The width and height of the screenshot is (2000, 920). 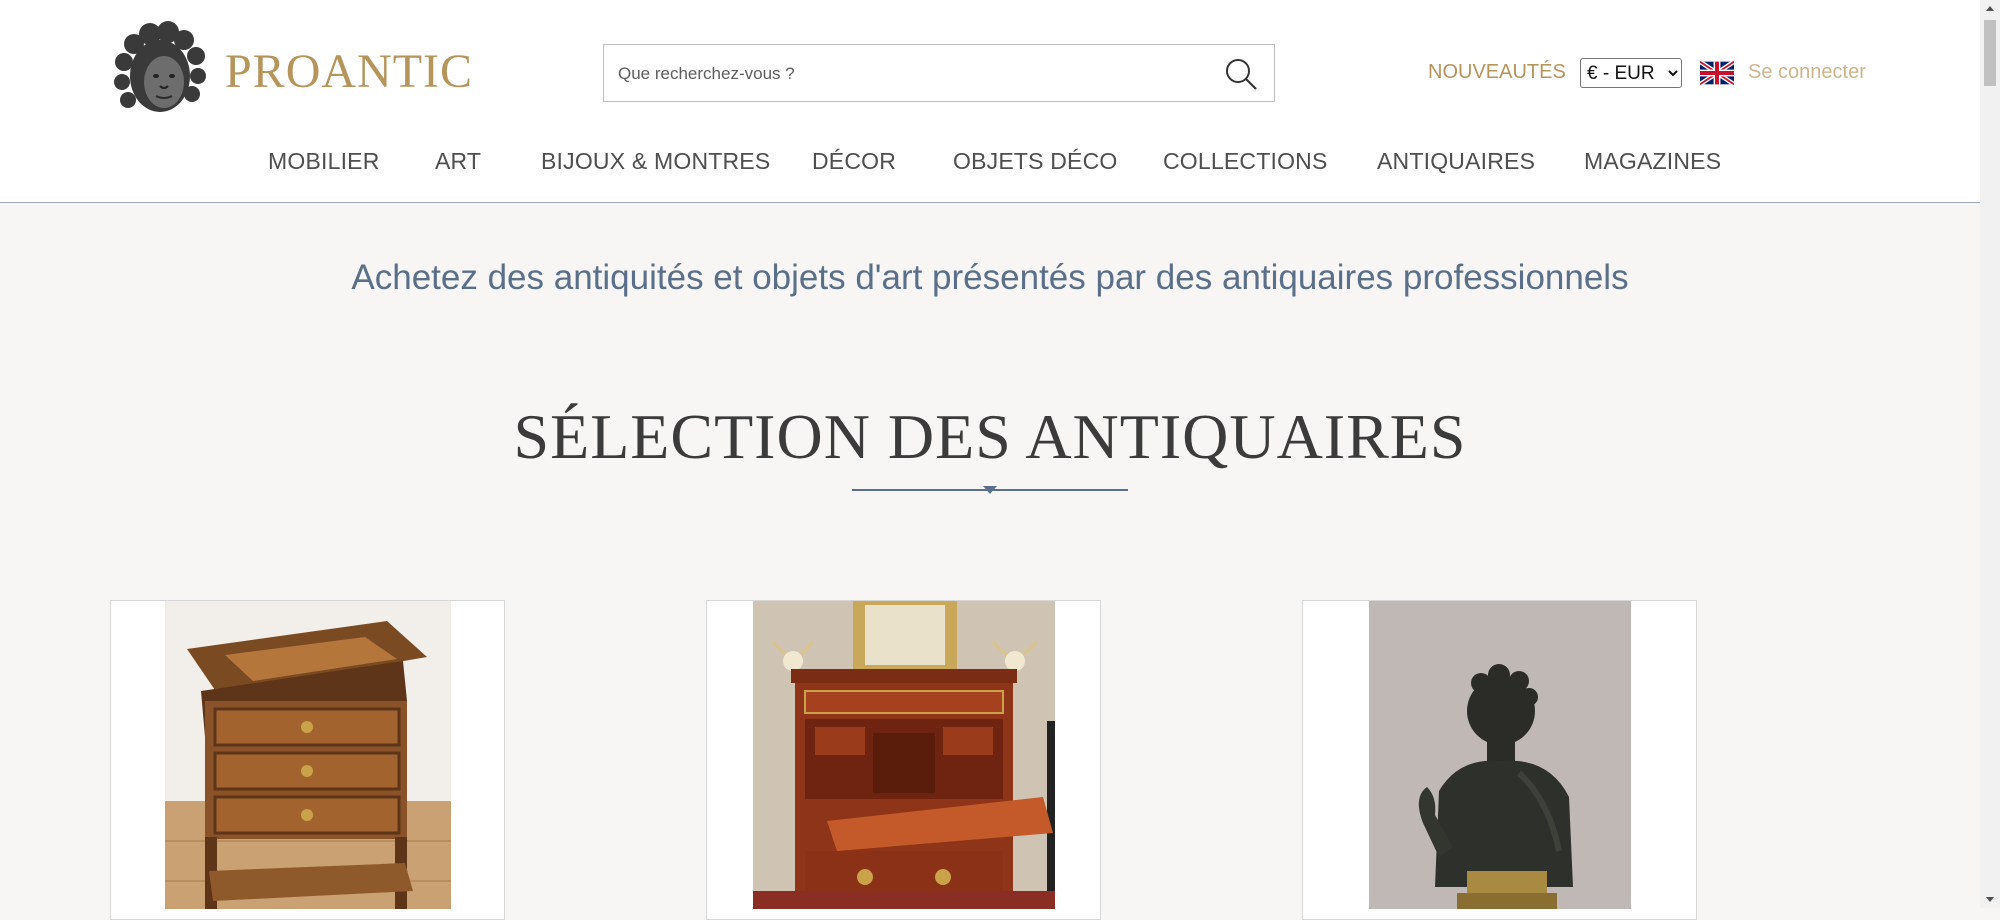 I want to click on scroll-down-icon, so click(x=1990, y=899).